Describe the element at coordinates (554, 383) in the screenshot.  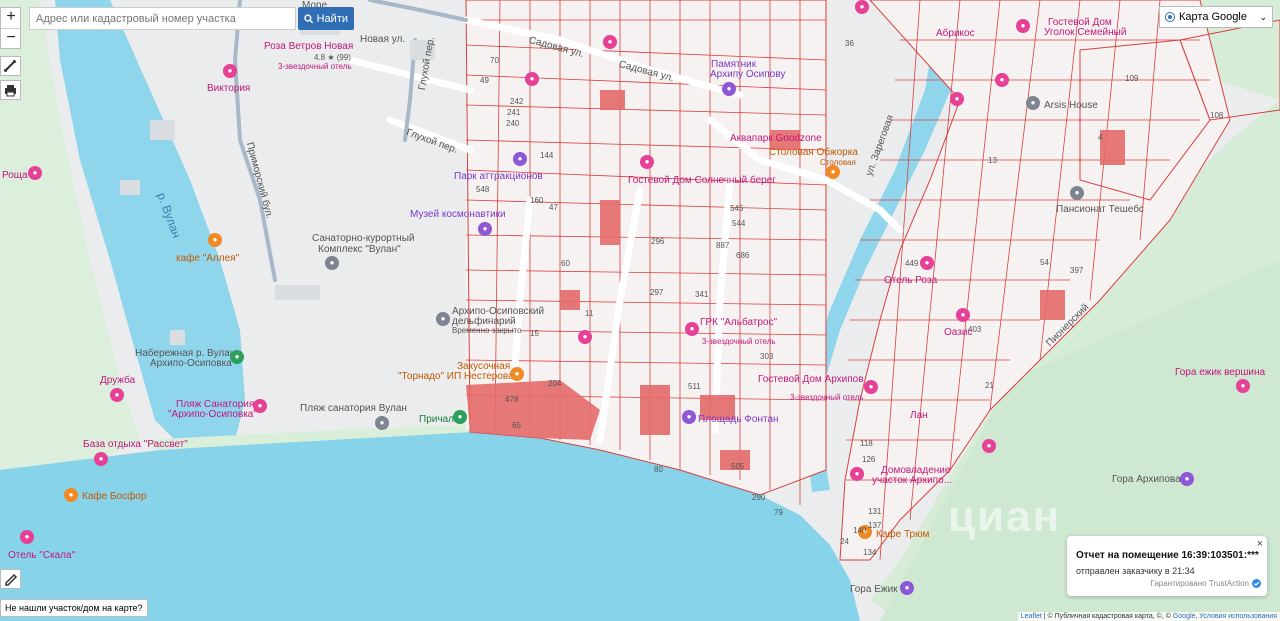
I see `parcel-number: 204` at that location.